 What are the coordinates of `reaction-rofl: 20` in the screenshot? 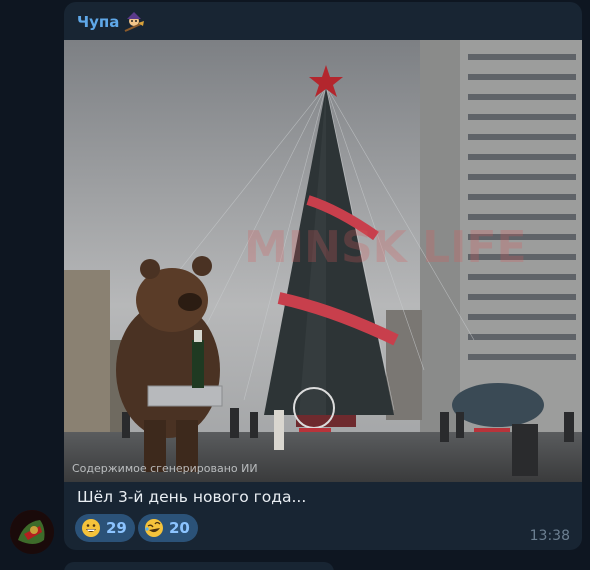 It's located at (168, 528).